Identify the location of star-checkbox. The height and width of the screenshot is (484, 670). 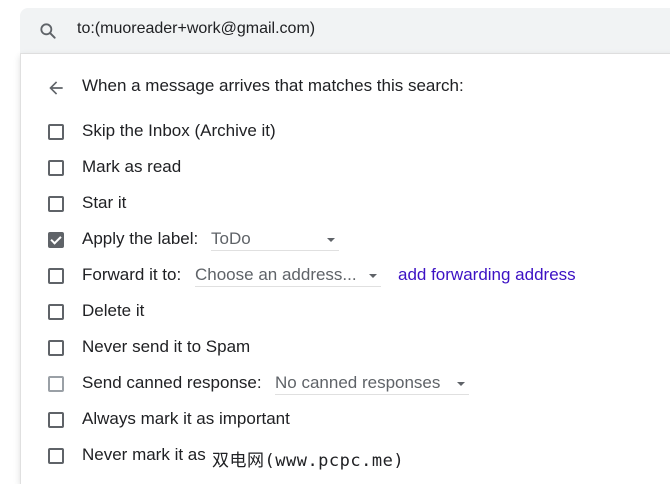
(56, 204).